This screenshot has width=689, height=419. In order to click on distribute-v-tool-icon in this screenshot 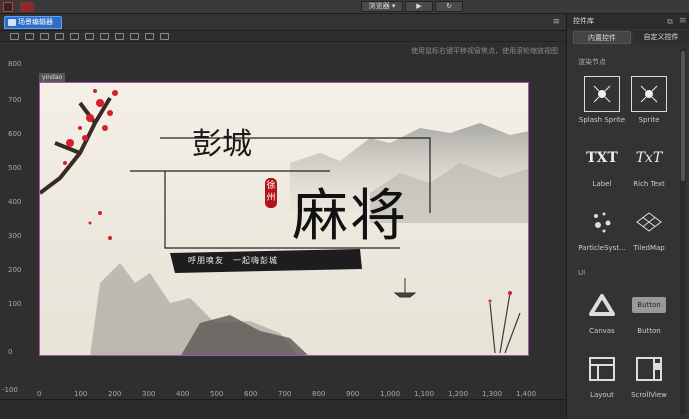, I will do `click(104, 36)`.